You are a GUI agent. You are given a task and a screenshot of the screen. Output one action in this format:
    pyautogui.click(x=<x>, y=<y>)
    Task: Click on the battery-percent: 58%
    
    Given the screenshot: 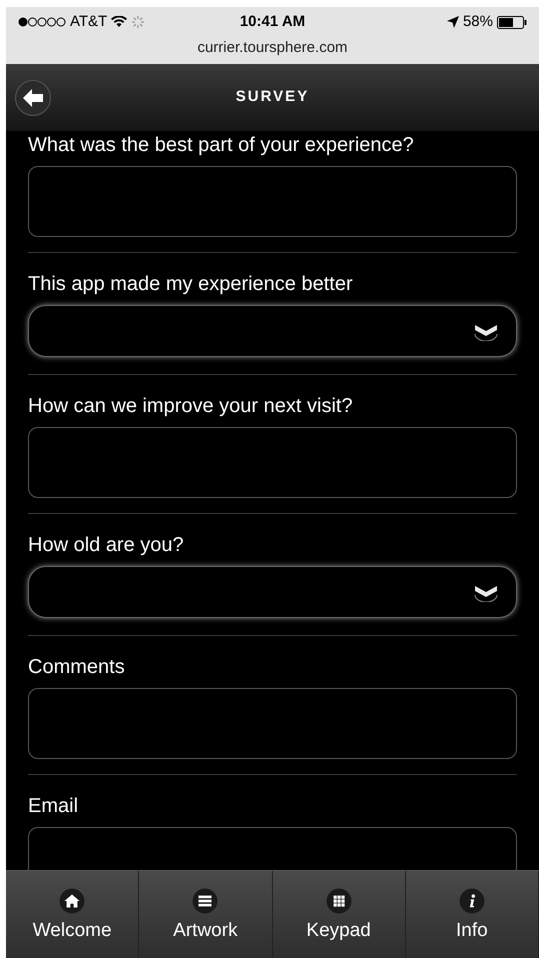 What is the action you would take?
    pyautogui.click(x=477, y=22)
    